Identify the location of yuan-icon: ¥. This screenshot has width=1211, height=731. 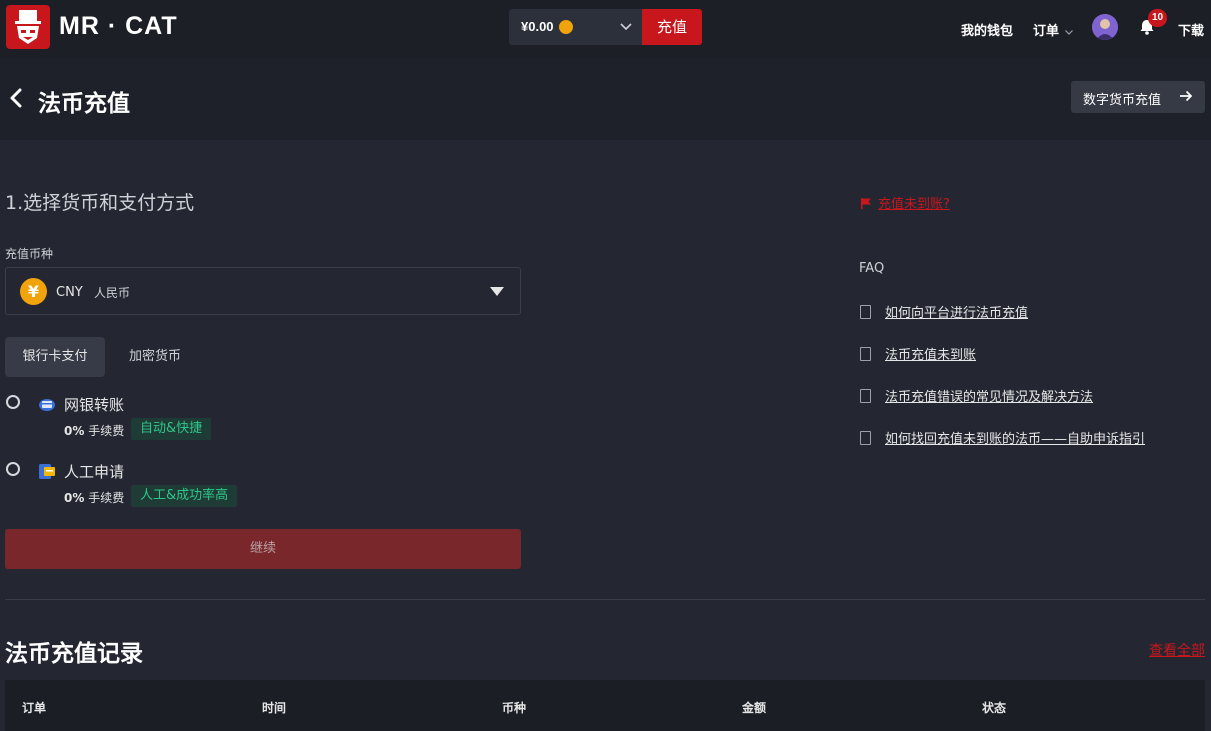
(33, 291).